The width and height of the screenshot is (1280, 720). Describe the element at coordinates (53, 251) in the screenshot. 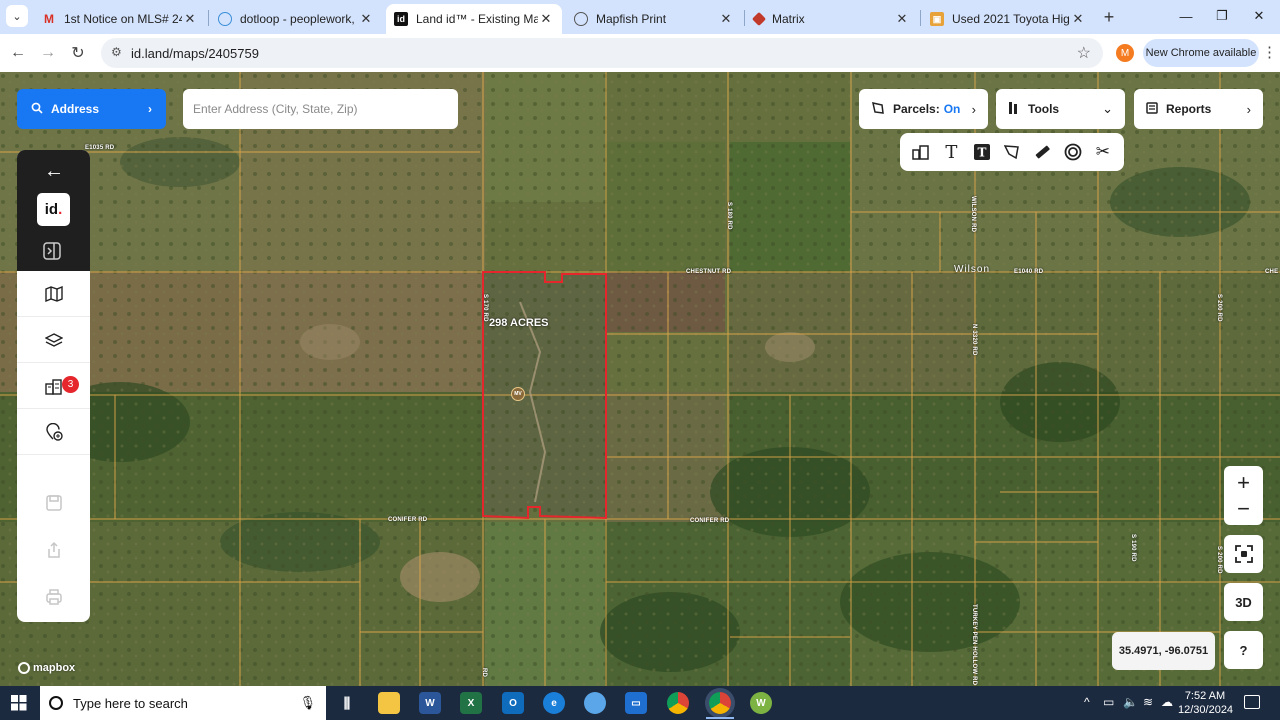

I see `collapse-panel-icon` at that location.